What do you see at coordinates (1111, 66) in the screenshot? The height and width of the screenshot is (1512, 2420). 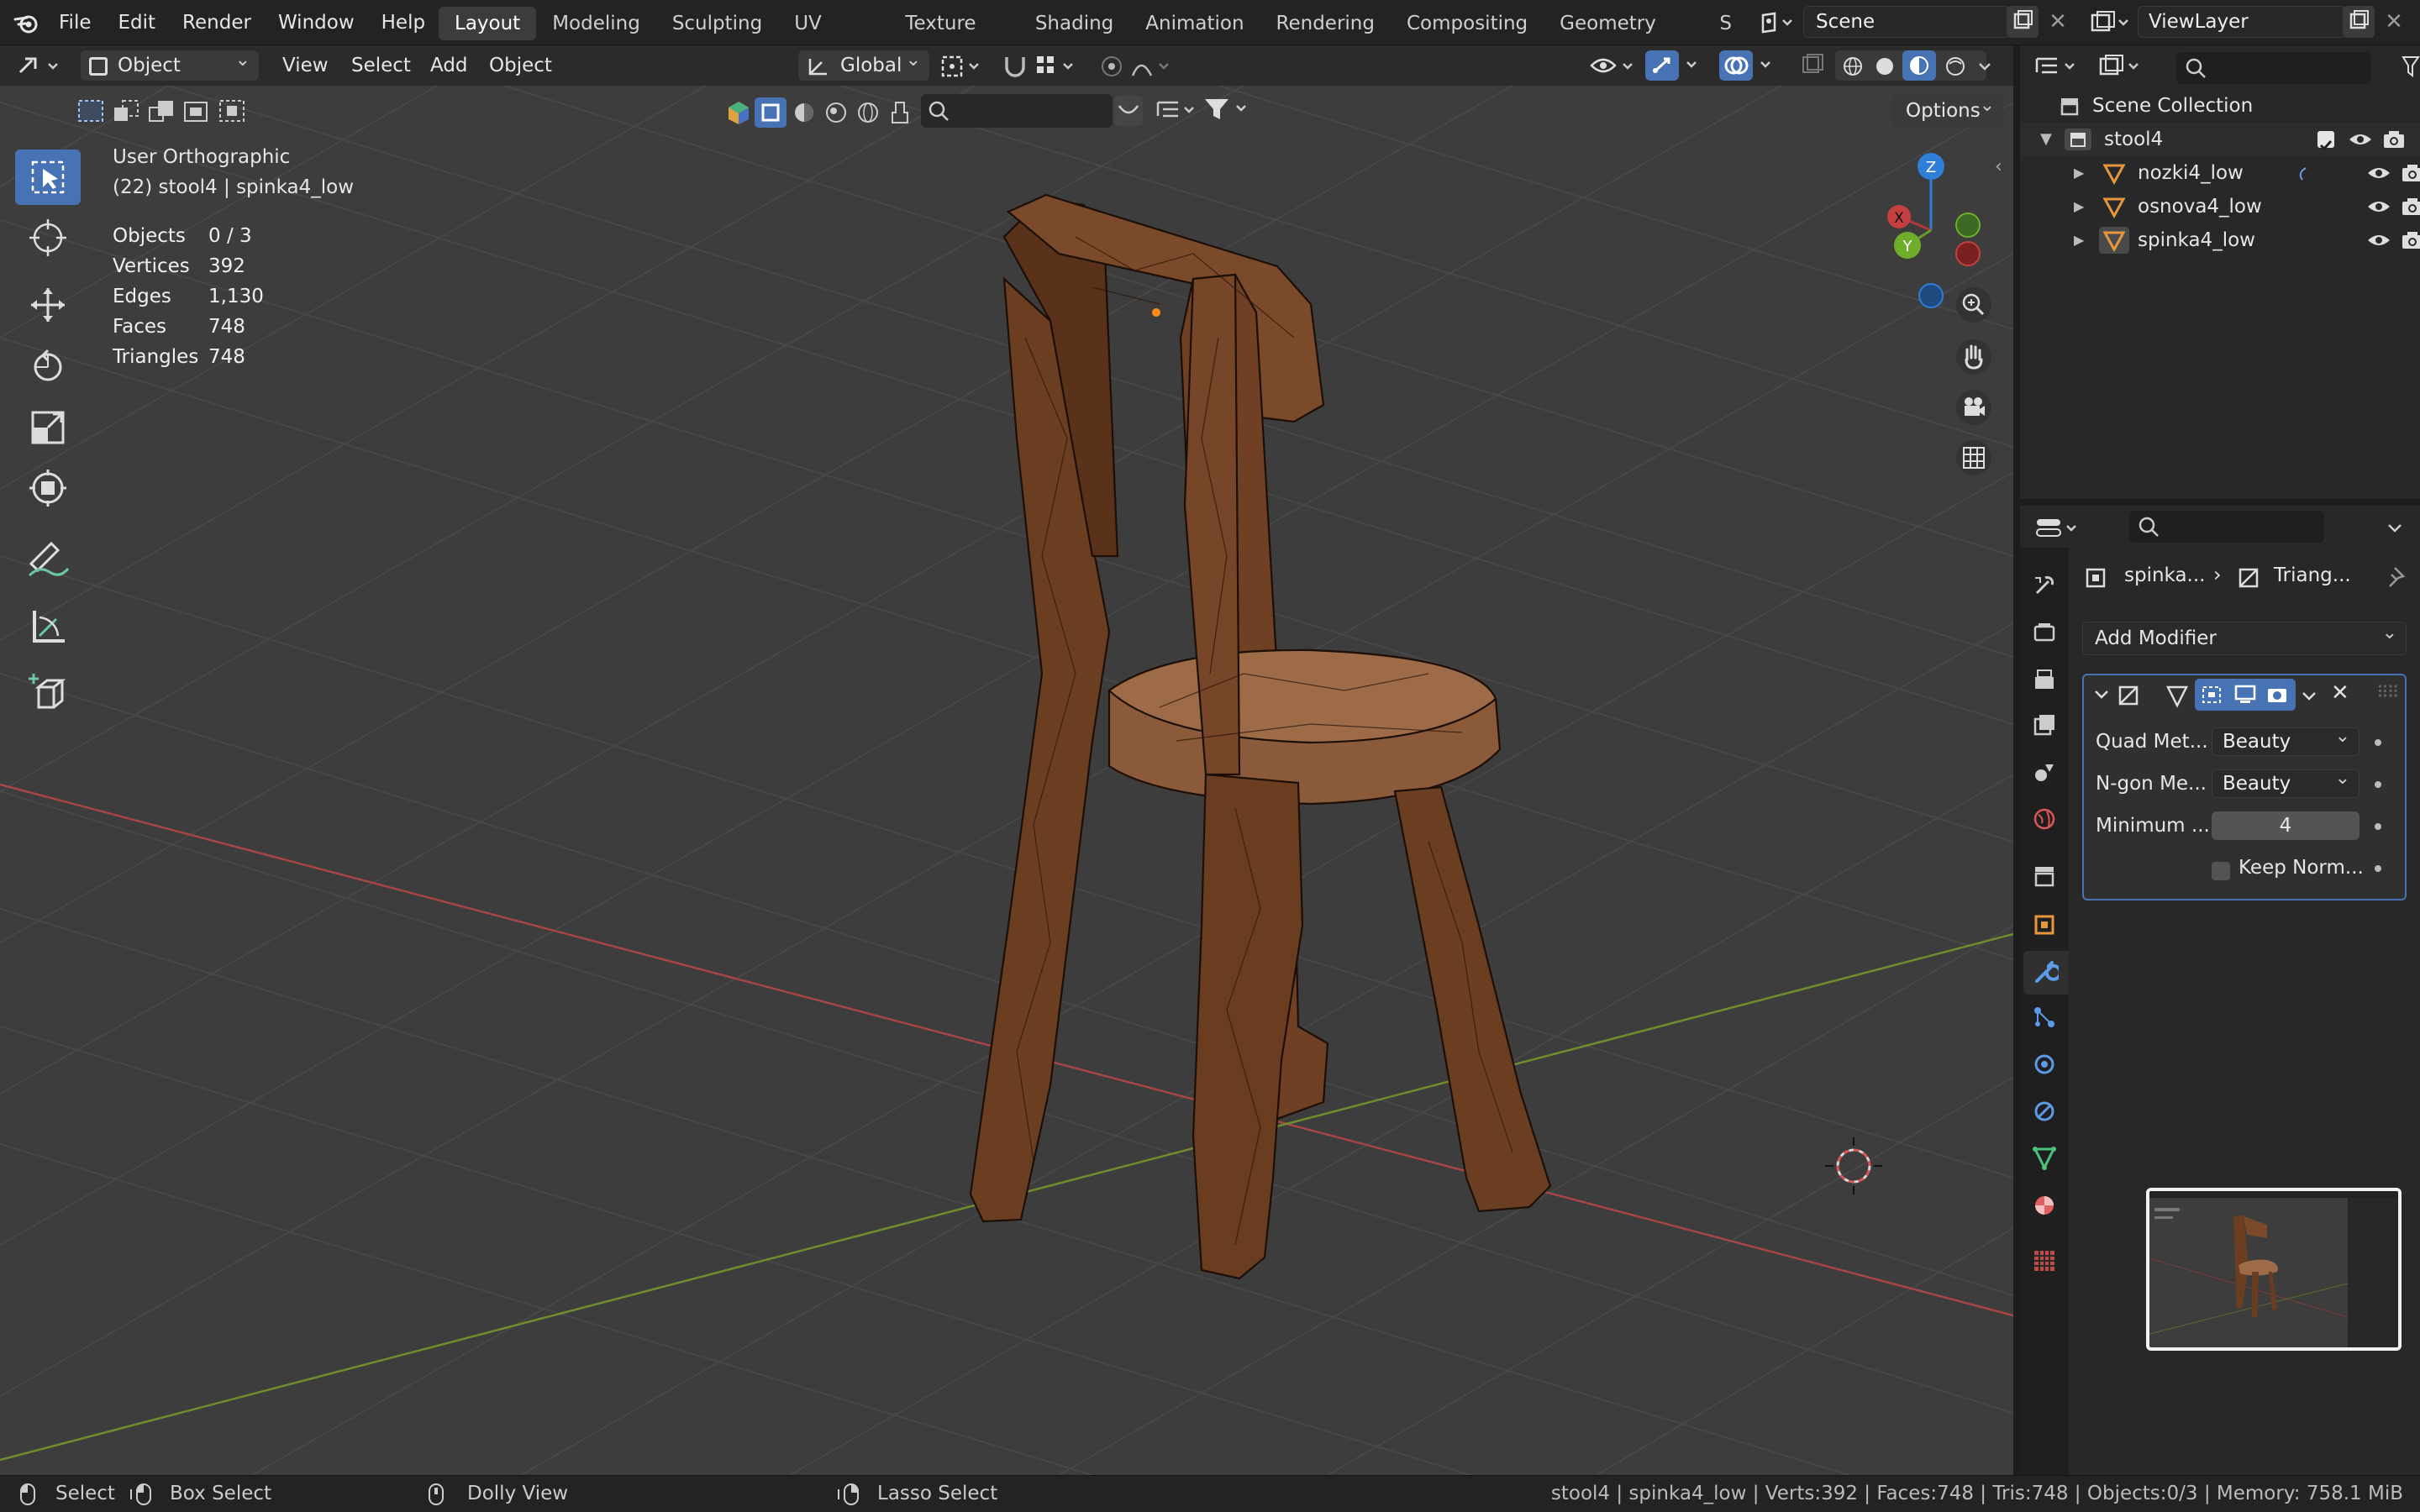 I see `proportional-edit-icon` at bounding box center [1111, 66].